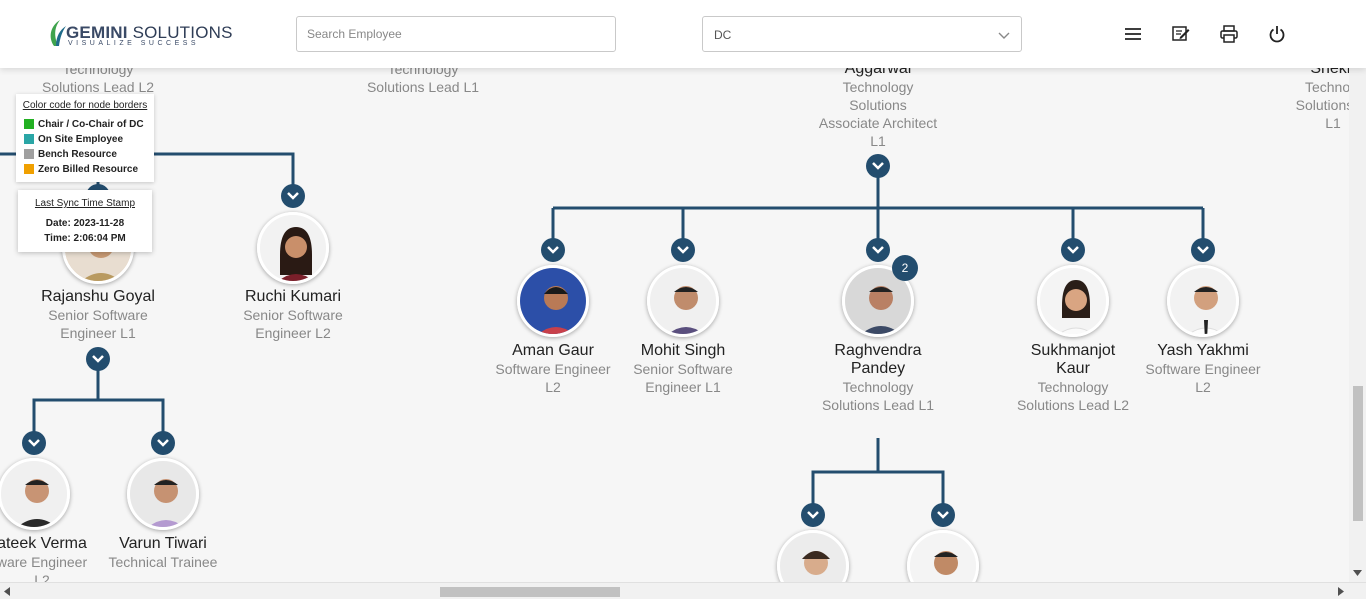 The height and width of the screenshot is (599, 1366). I want to click on node-name: Ruchi Kumari, so click(293, 296).